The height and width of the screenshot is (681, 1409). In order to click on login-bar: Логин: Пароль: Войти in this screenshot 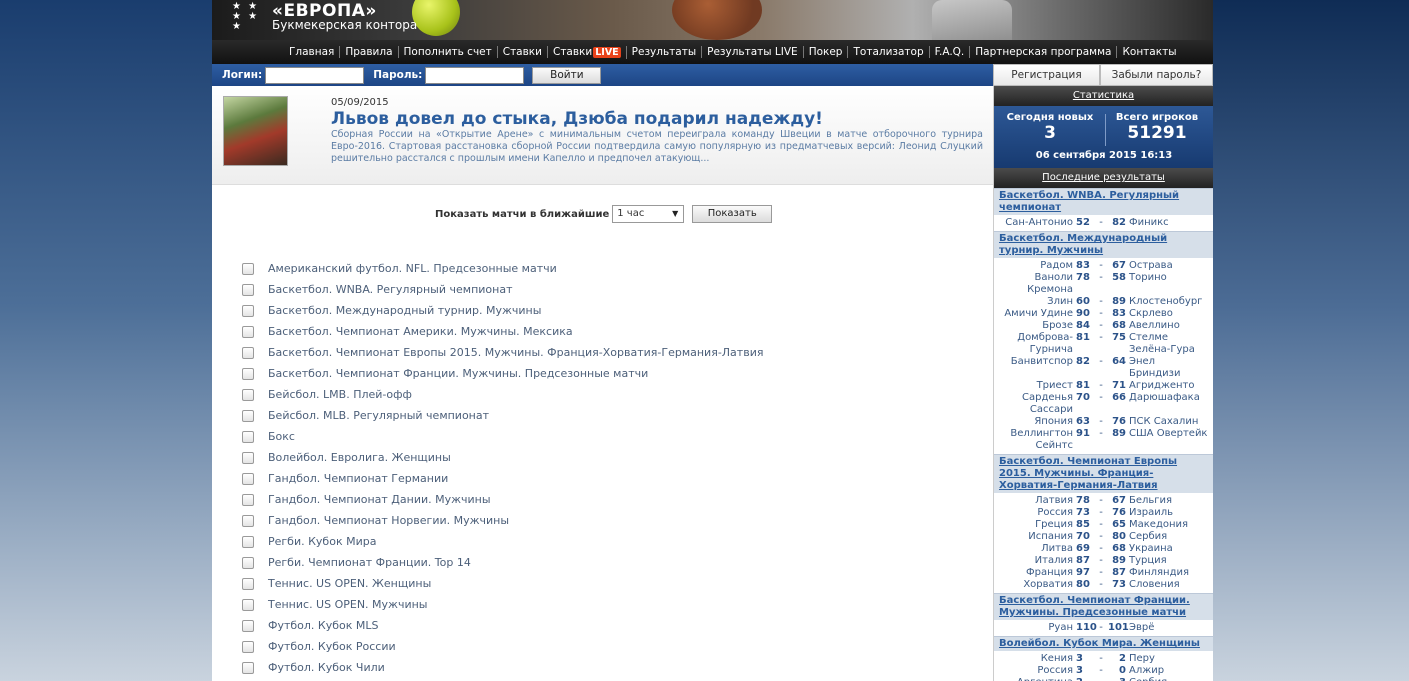, I will do `click(602, 75)`.